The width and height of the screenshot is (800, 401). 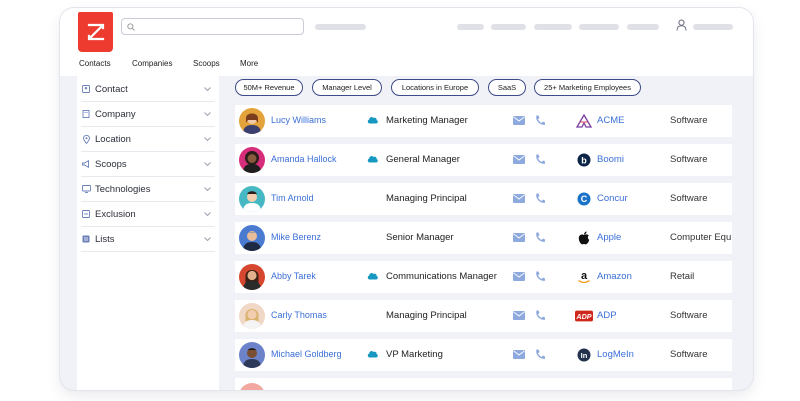 I want to click on exclusion-icon, so click(x=86, y=214).